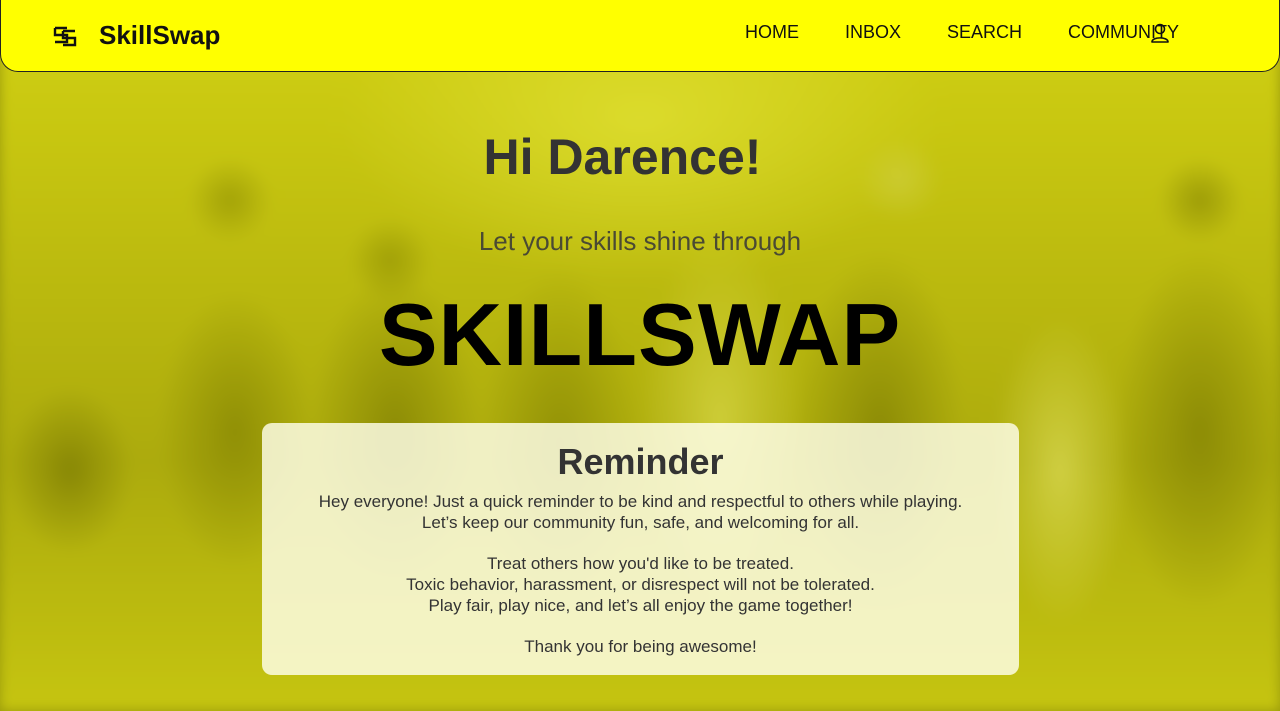 The height and width of the screenshot is (711, 1280). What do you see at coordinates (640, 461) in the screenshot?
I see `reminder-title: Reminder` at bounding box center [640, 461].